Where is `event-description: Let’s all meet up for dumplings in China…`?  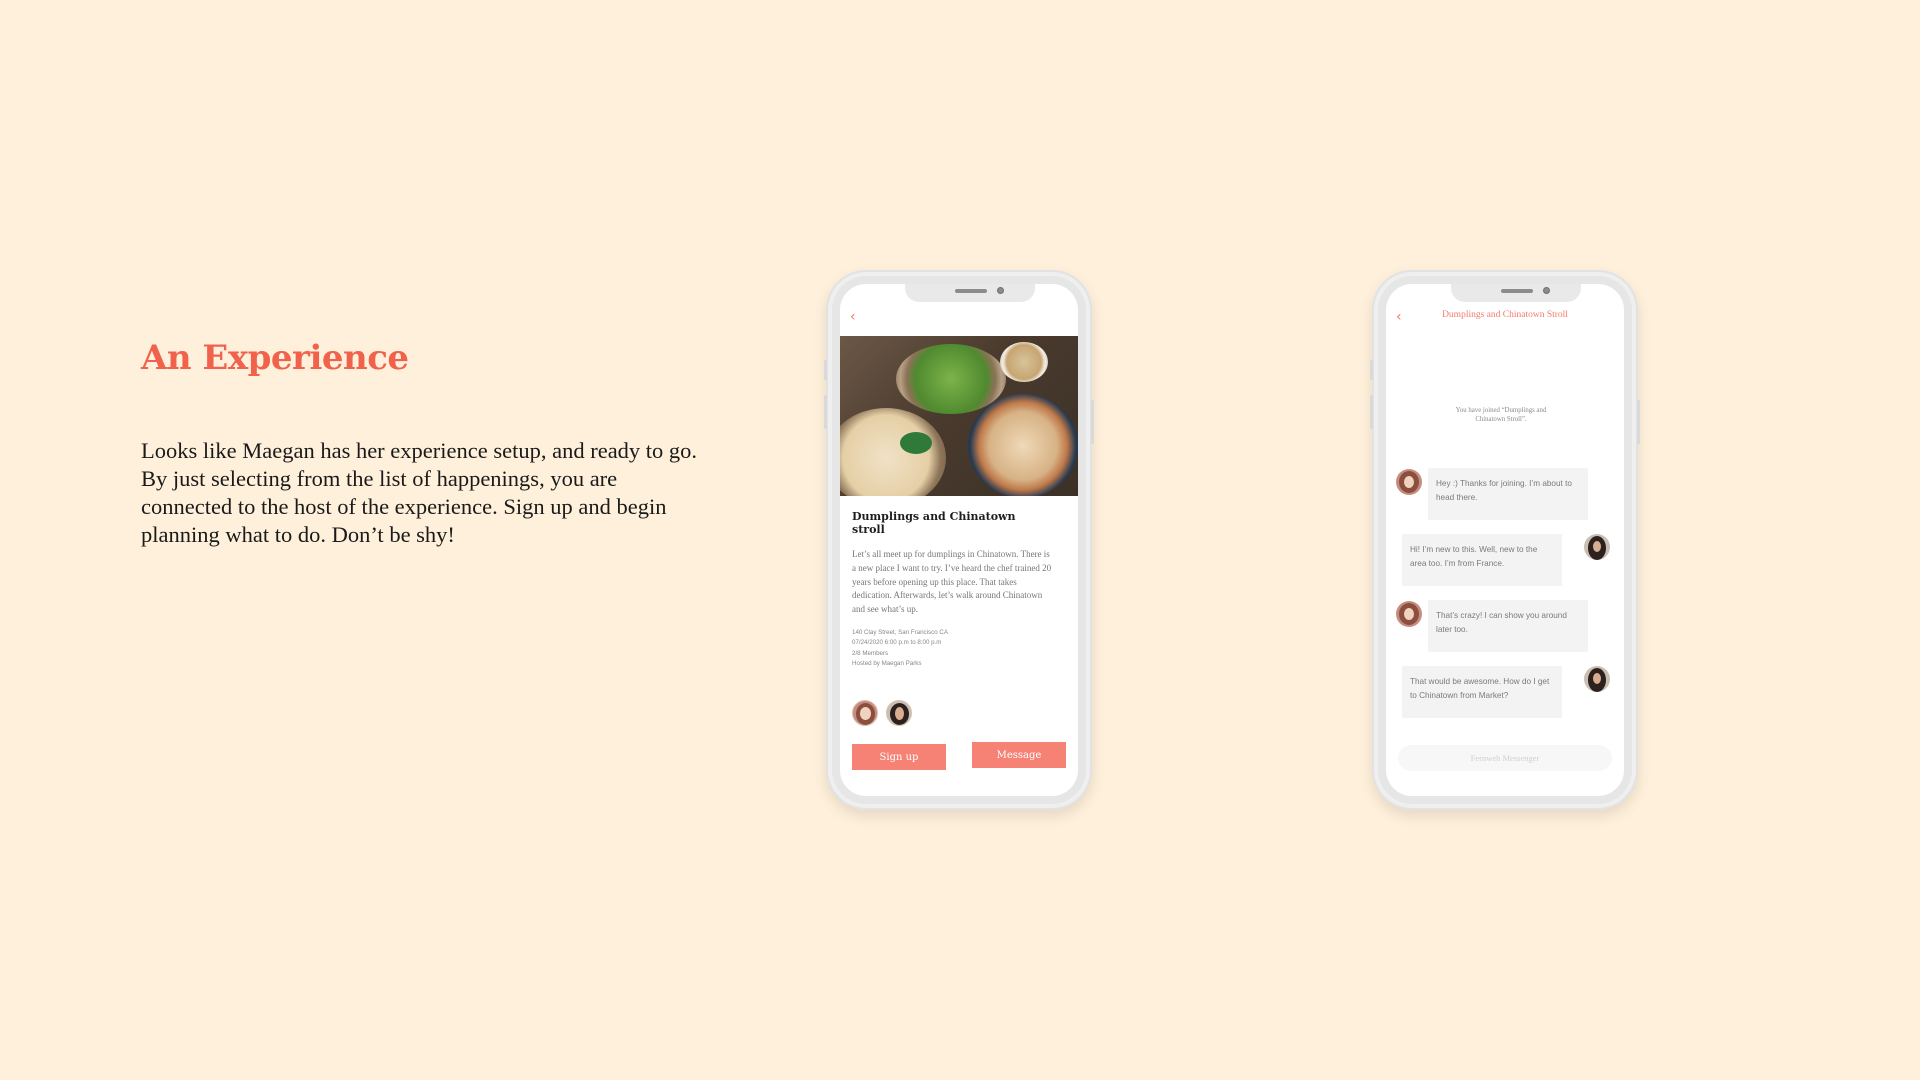 event-description: Let’s all meet up for dumplings in China… is located at coordinates (952, 582).